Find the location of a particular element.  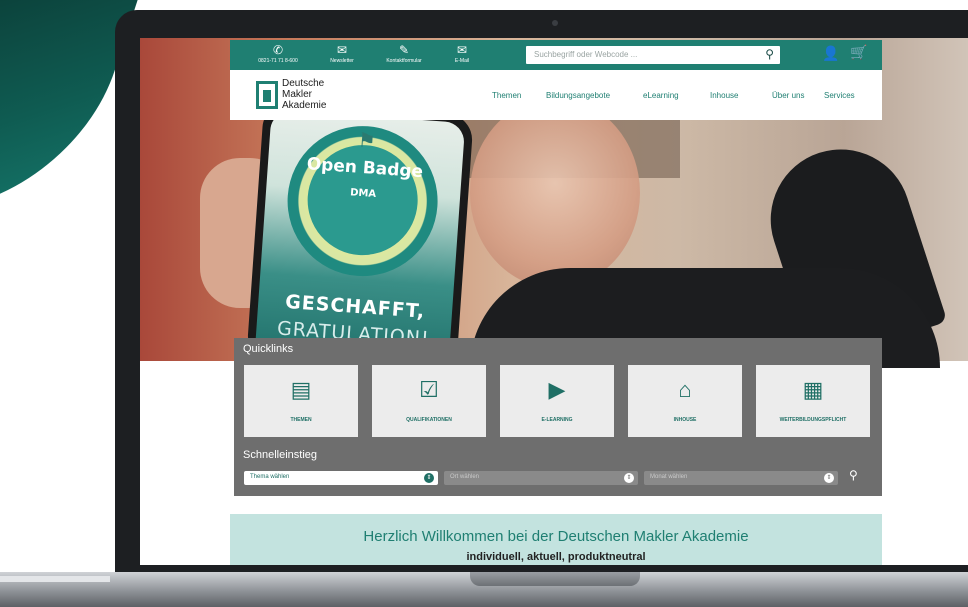

quicklink-elearning: ▶ E-LEARNING is located at coordinates (557, 401).